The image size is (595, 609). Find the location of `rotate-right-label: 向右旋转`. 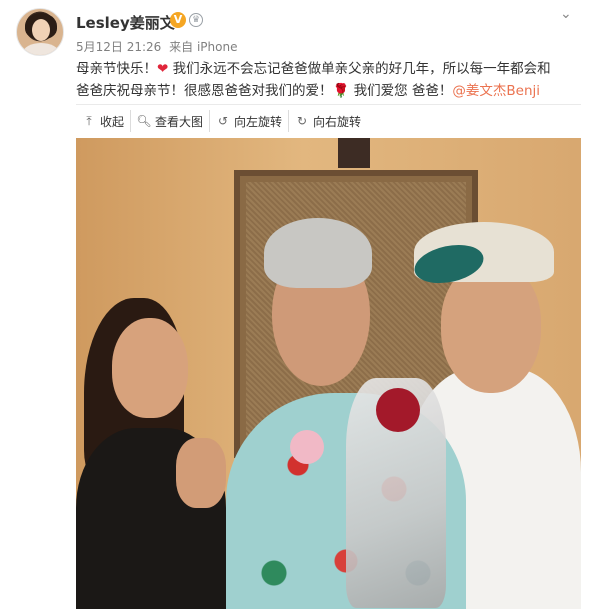

rotate-right-label: 向右旋转 is located at coordinates (337, 121).